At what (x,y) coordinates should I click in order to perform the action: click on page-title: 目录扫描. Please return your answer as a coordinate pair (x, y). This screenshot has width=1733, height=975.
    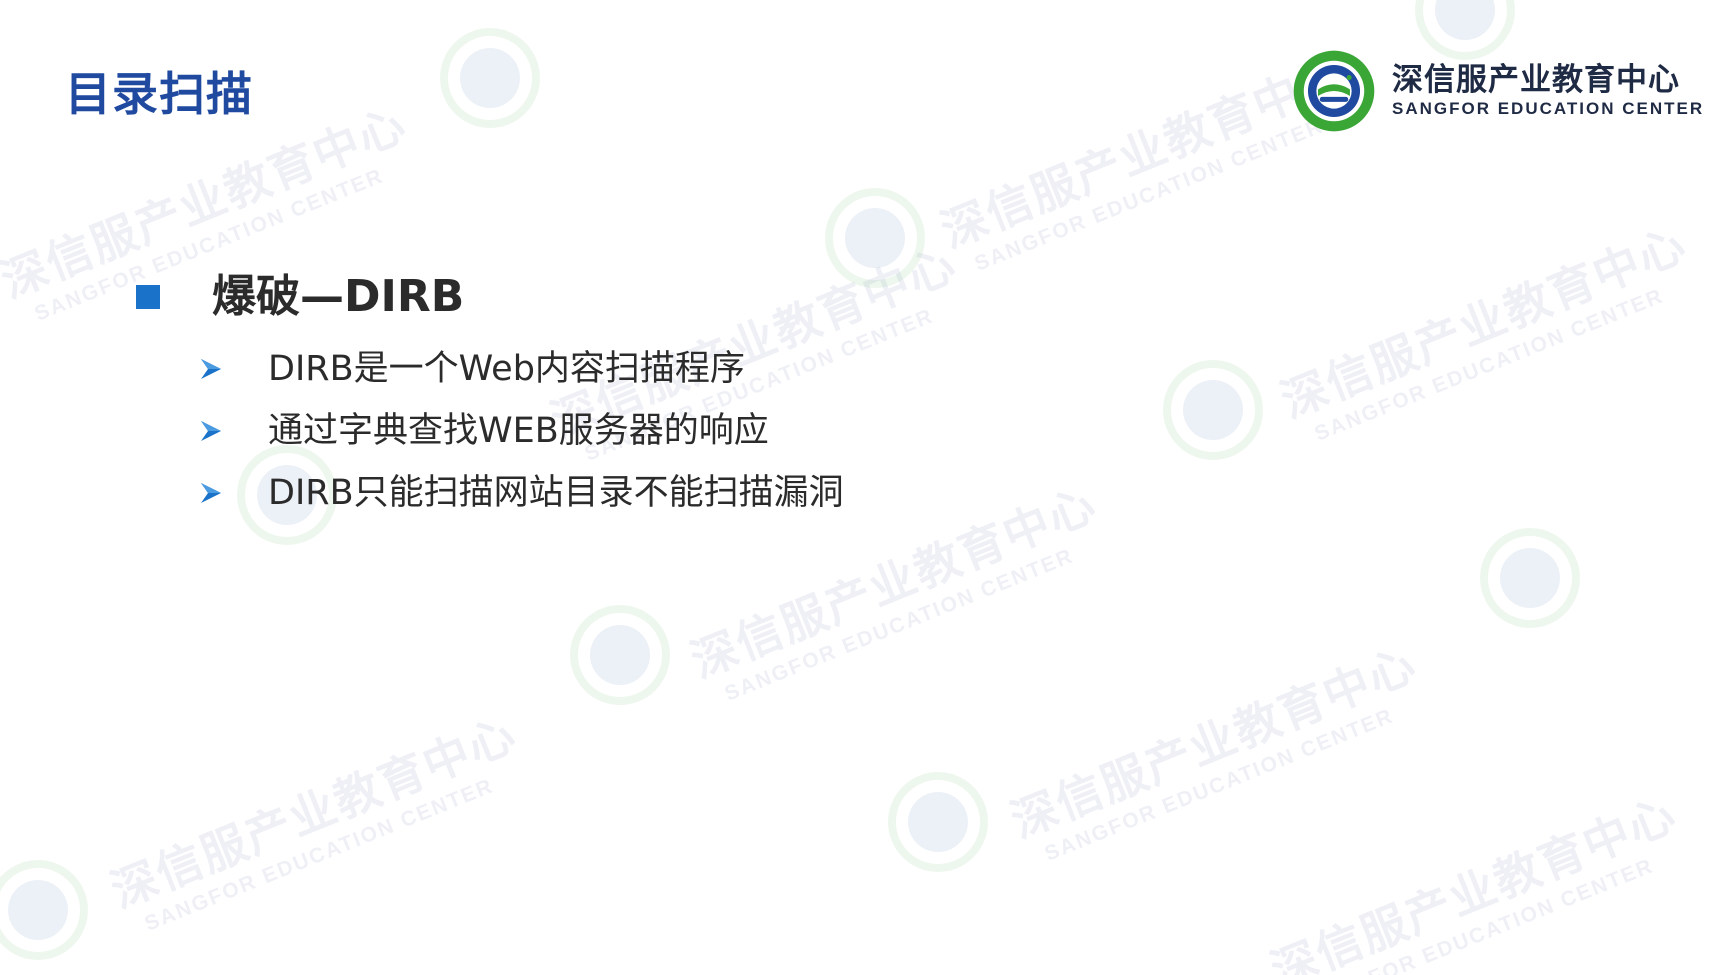
    Looking at the image, I should click on (159, 94).